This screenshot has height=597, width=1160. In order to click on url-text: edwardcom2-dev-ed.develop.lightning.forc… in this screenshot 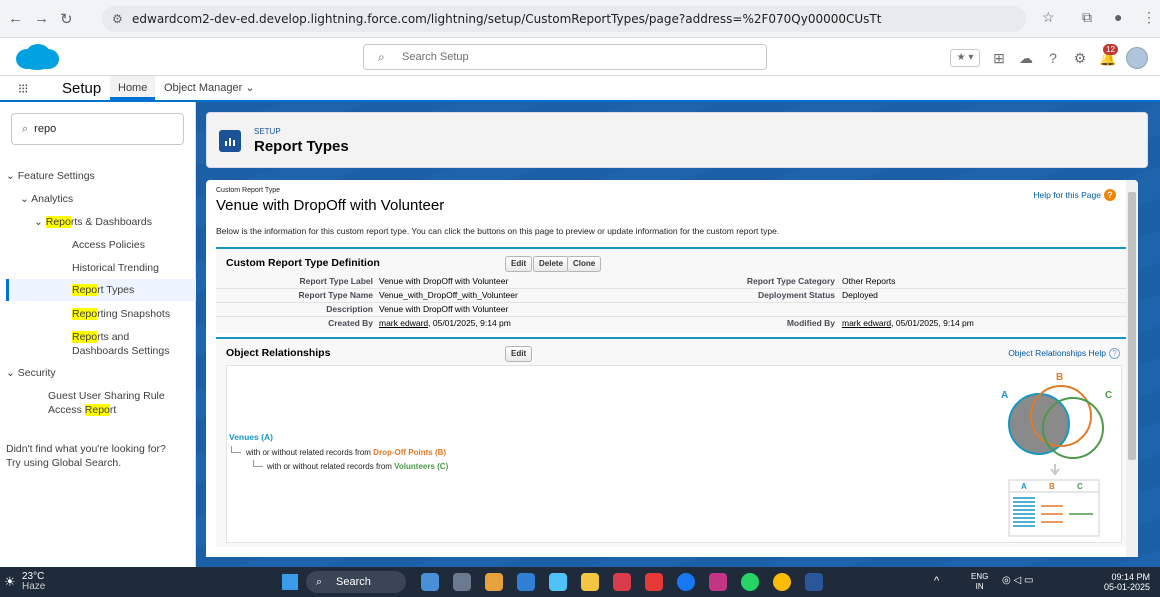, I will do `click(507, 19)`.